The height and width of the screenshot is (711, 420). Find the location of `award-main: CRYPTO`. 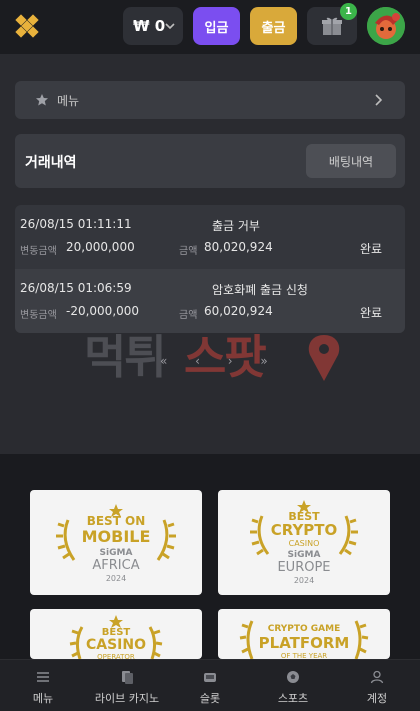

award-main: CRYPTO is located at coordinates (304, 530).